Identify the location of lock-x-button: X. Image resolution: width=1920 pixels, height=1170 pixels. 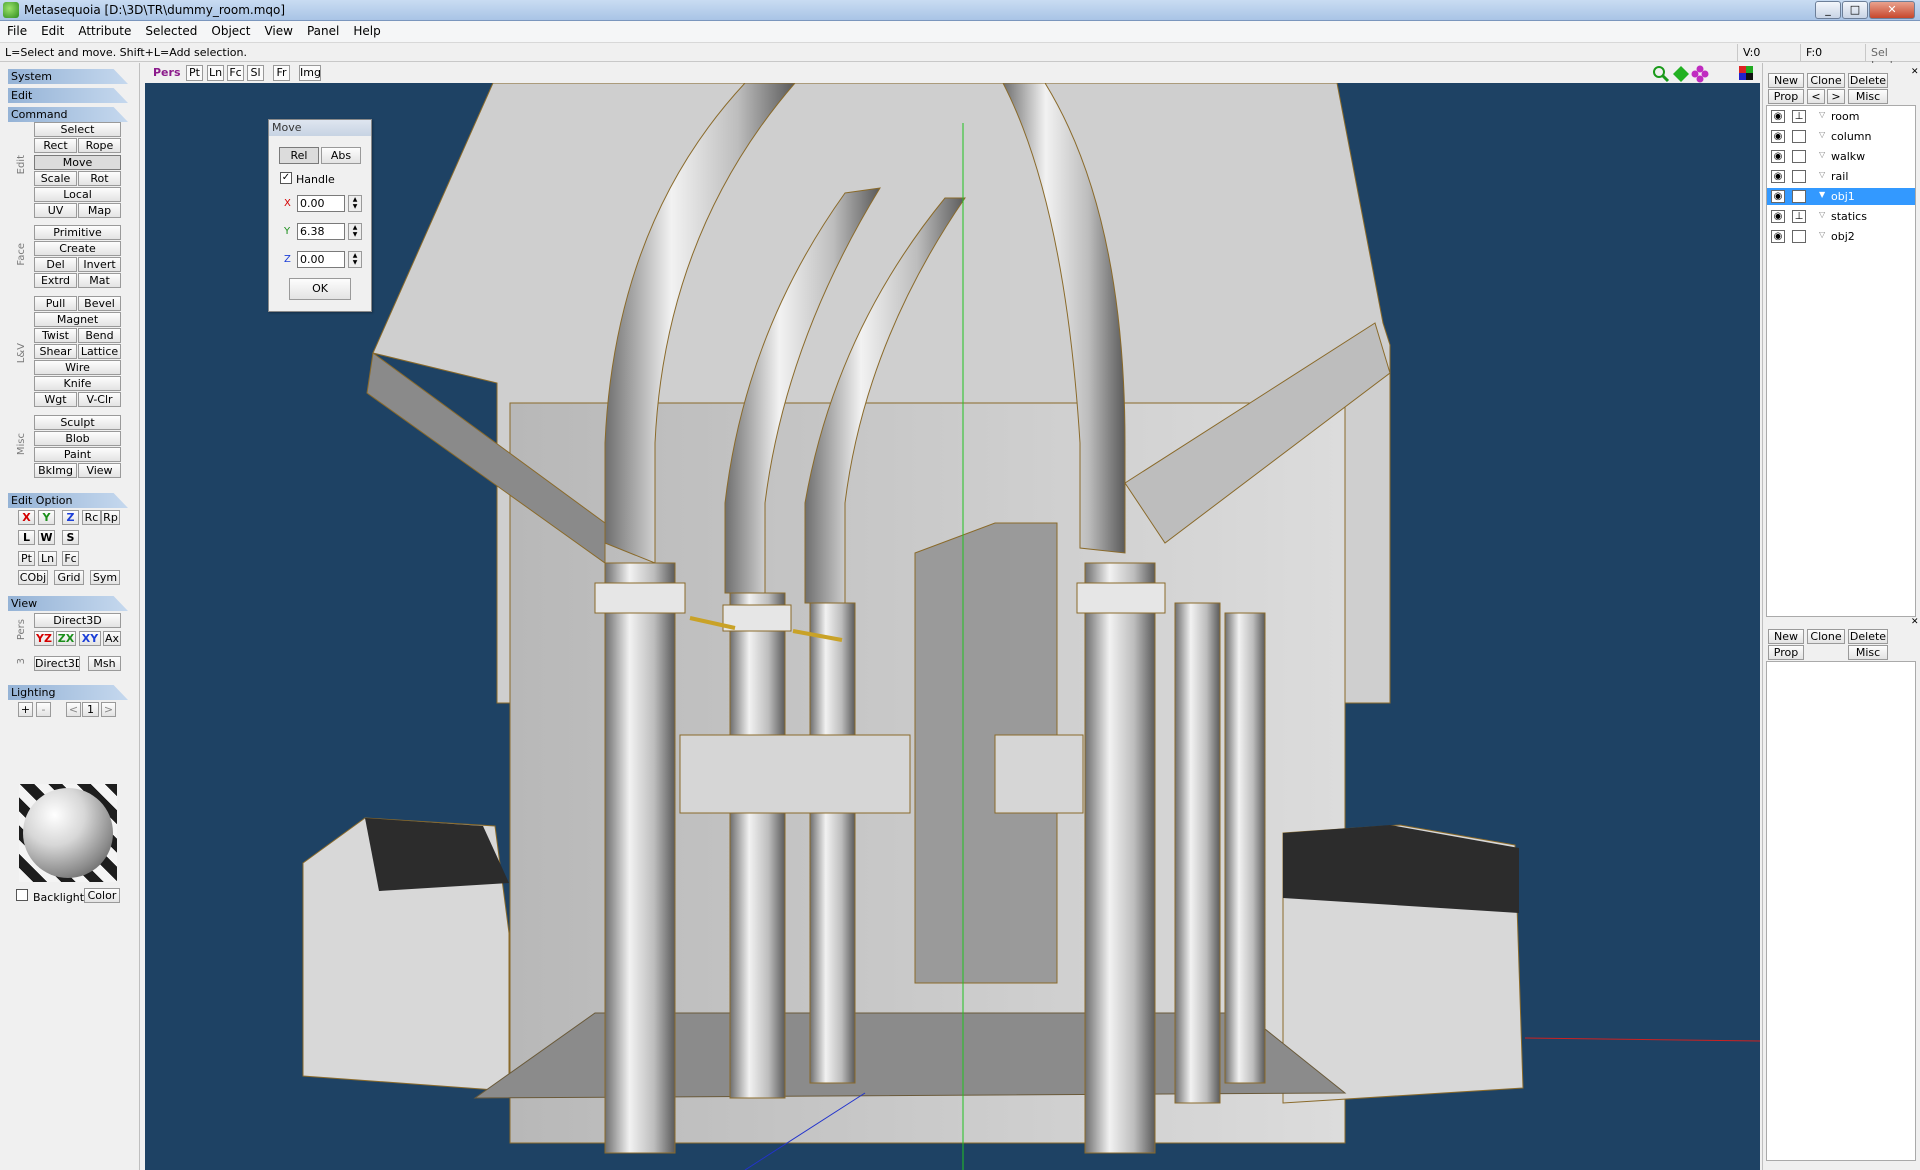
(26, 517).